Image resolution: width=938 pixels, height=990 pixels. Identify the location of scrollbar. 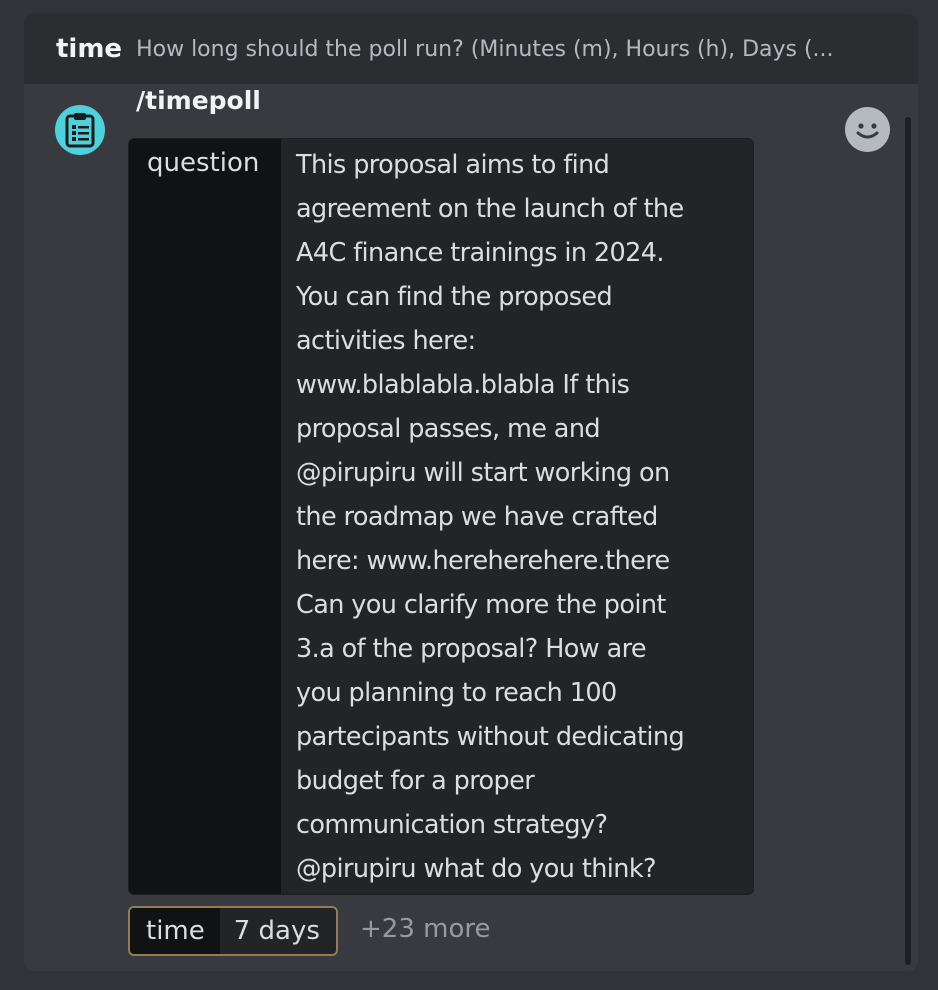
(908, 541).